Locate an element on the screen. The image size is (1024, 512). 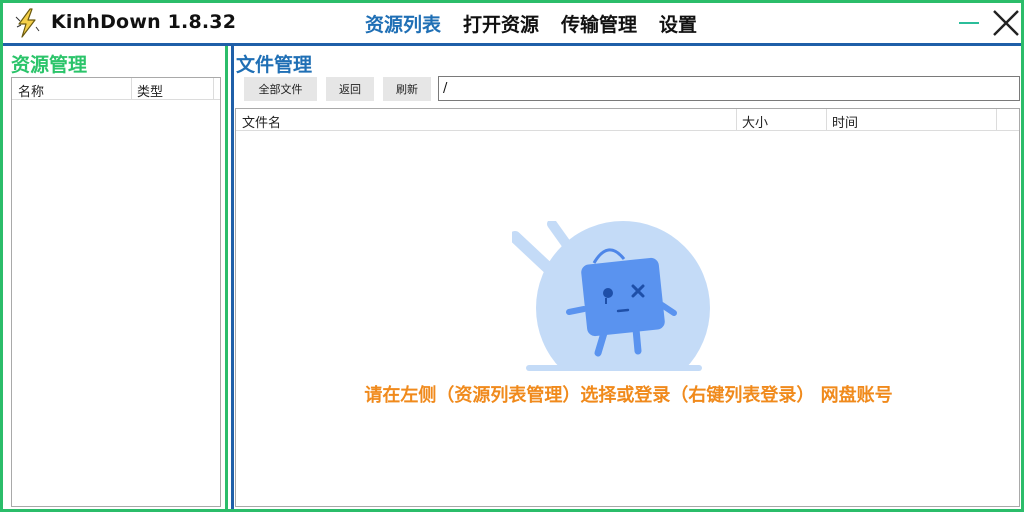
column-header-time: 时间 is located at coordinates (845, 121).